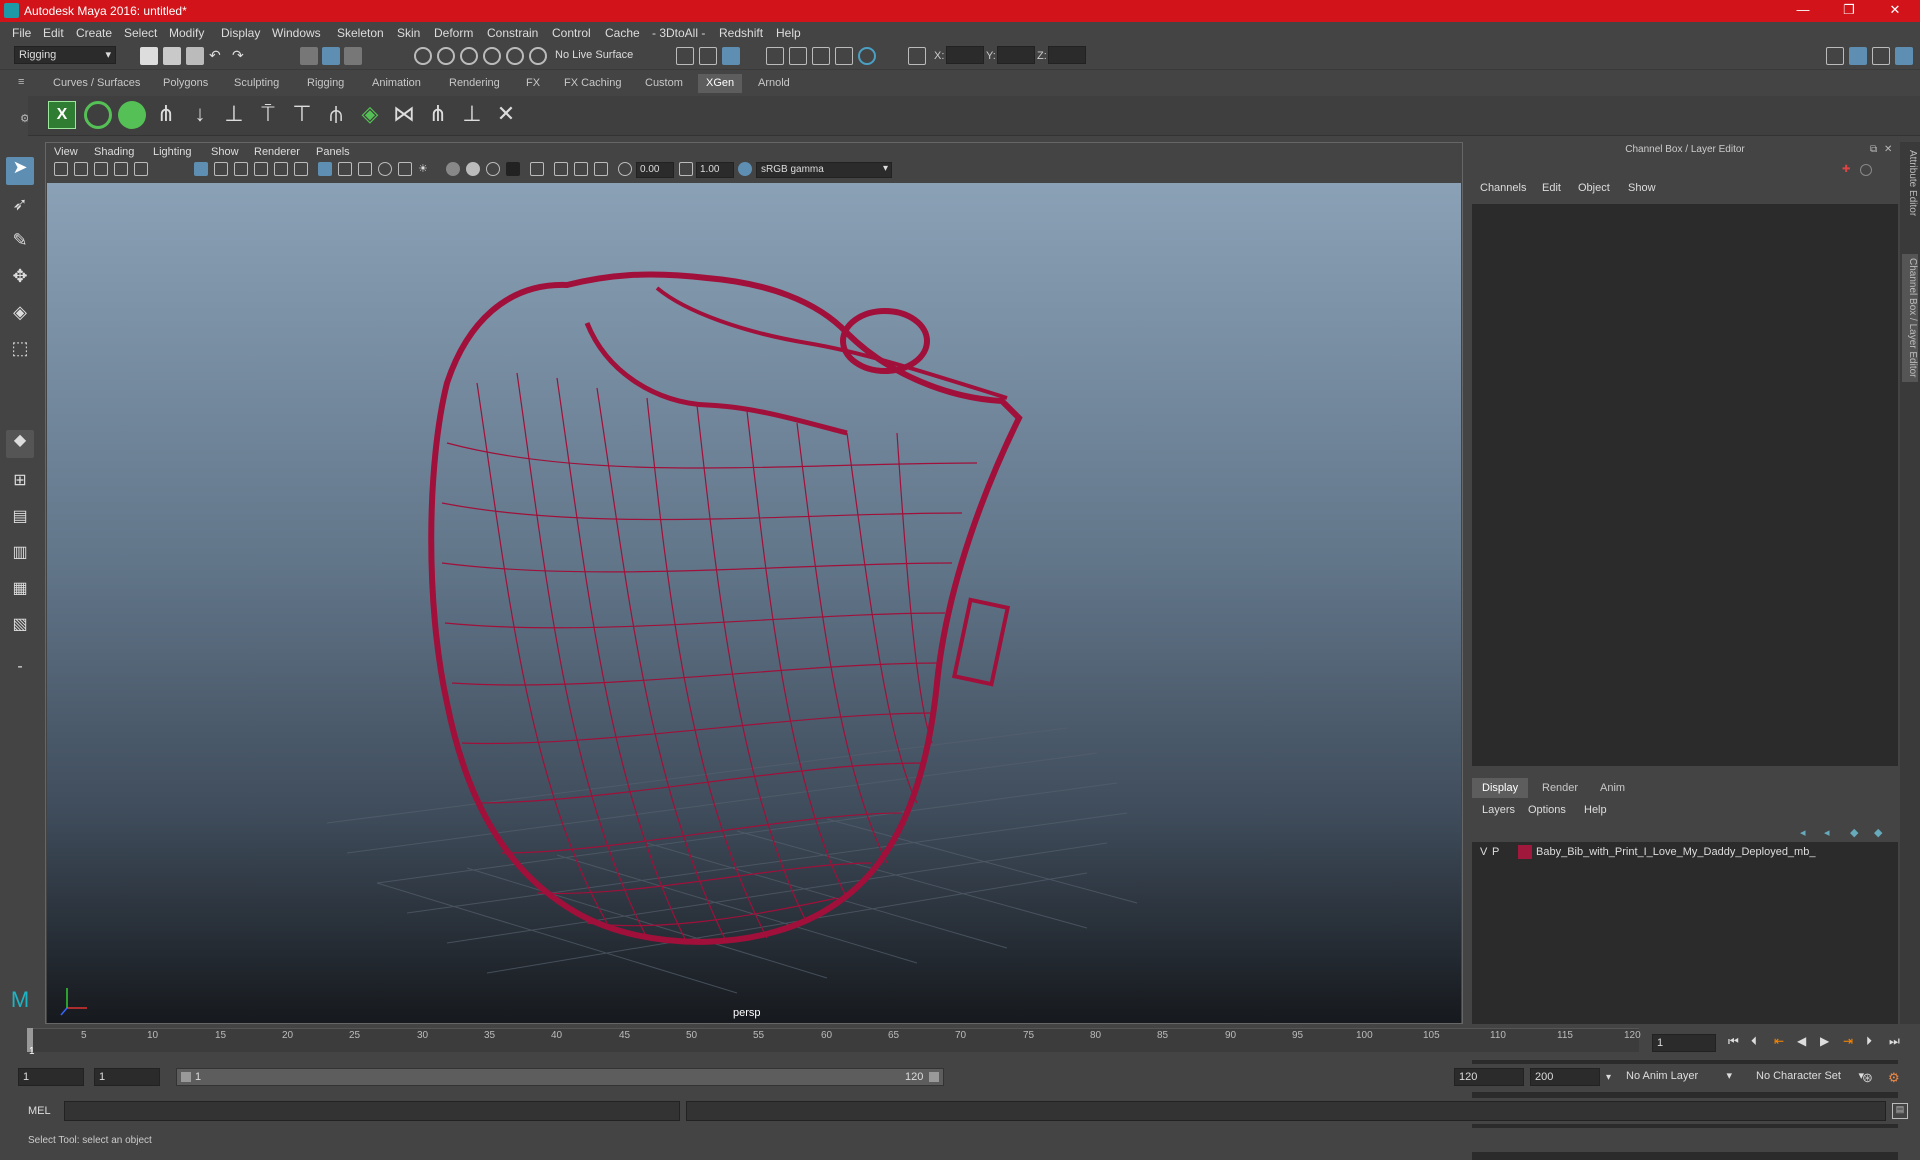  Describe the element at coordinates (365, 169) in the screenshot. I see `wireframe-on-shaded-icon` at that location.